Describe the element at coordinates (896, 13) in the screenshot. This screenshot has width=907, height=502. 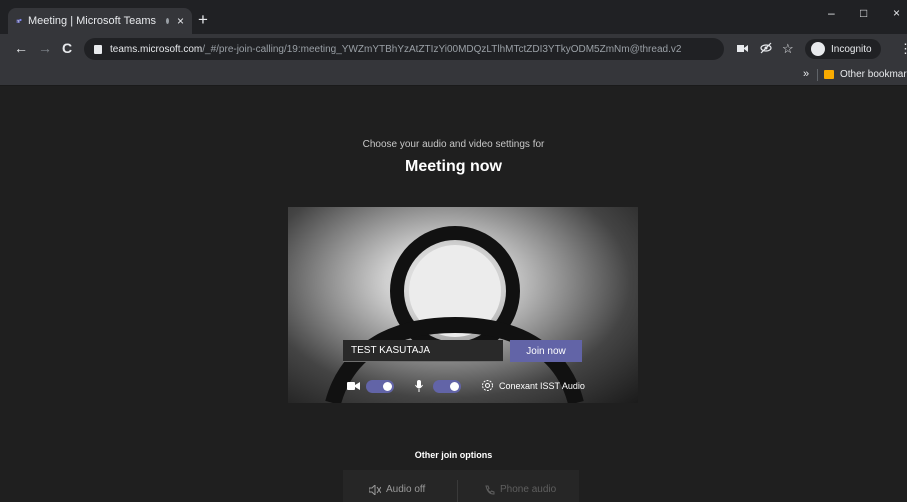
I see `close-window-button: ×` at that location.